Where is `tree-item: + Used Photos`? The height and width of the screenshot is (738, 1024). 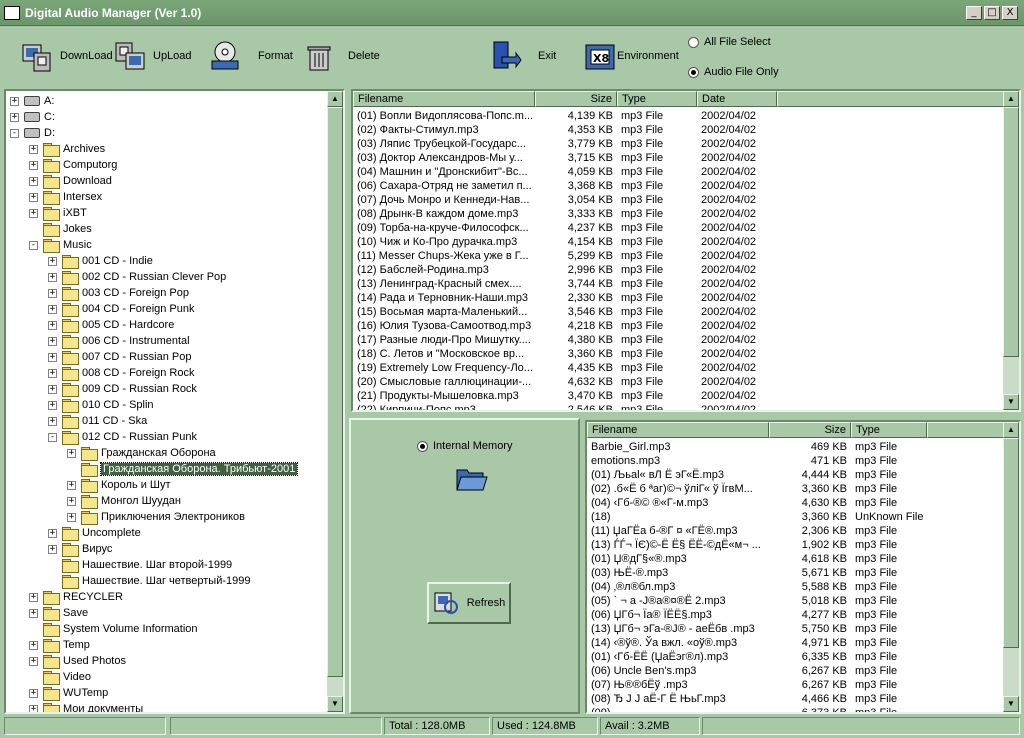 tree-item: + Used Photos is located at coordinates (77, 661).